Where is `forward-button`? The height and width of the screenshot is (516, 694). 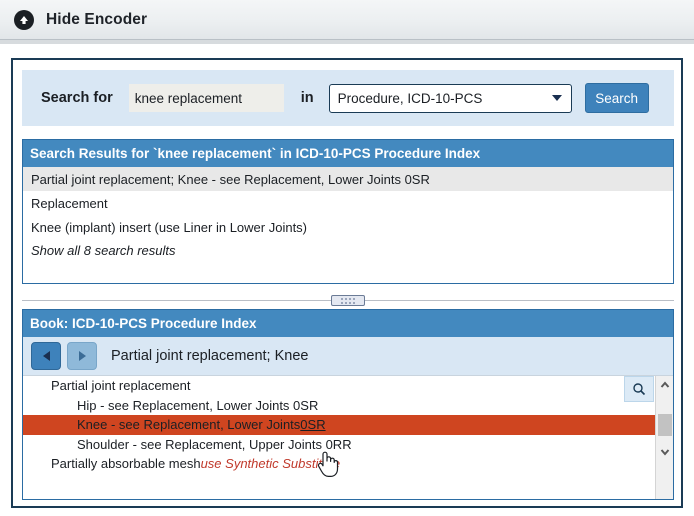
forward-button is located at coordinates (82, 356).